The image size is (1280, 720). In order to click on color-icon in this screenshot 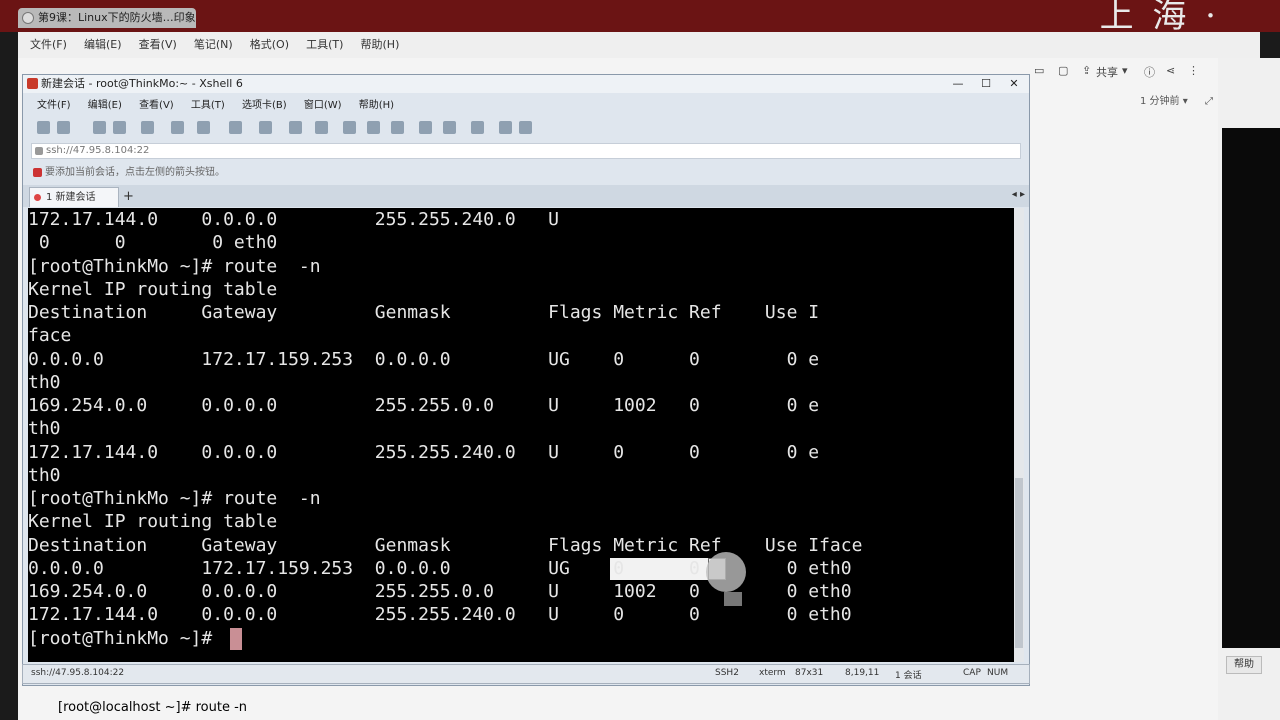, I will do `click(235, 127)`.